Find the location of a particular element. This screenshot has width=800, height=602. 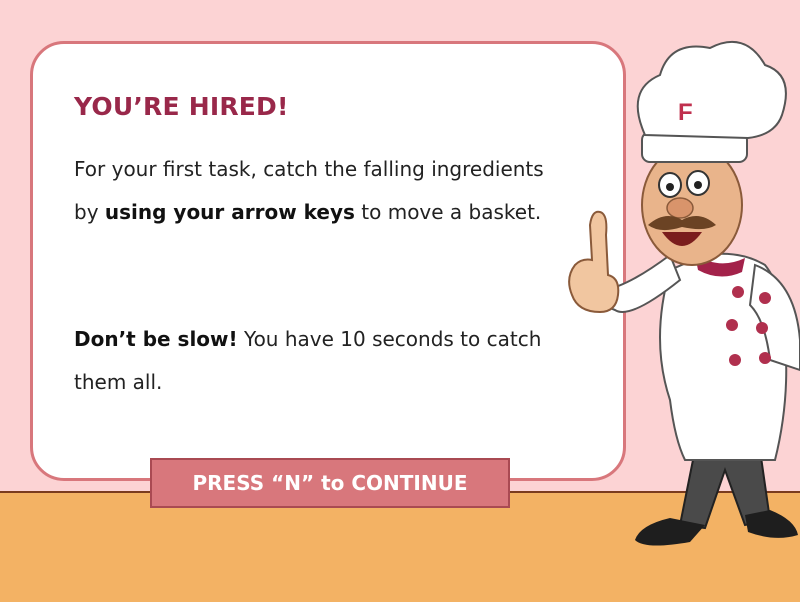

instruction-text-end: to move a basket. is located at coordinates (448, 212).